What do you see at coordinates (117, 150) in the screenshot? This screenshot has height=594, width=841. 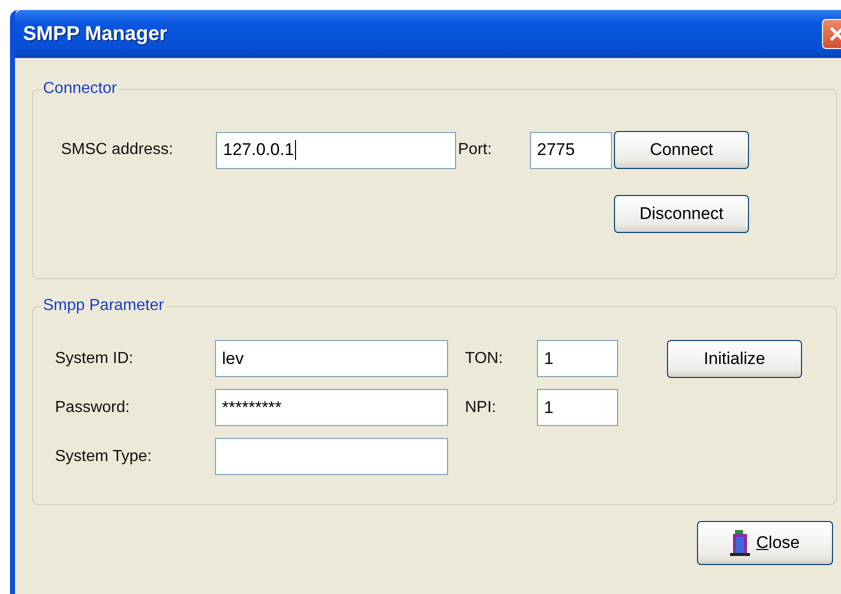 I see `field-label: SMSC address:` at bounding box center [117, 150].